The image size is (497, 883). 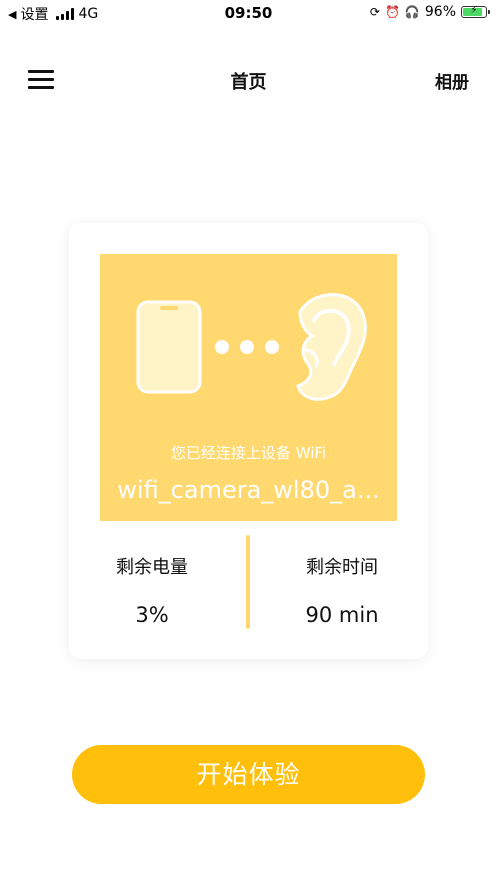 I want to click on battery-icon: ⚡, so click(x=475, y=11).